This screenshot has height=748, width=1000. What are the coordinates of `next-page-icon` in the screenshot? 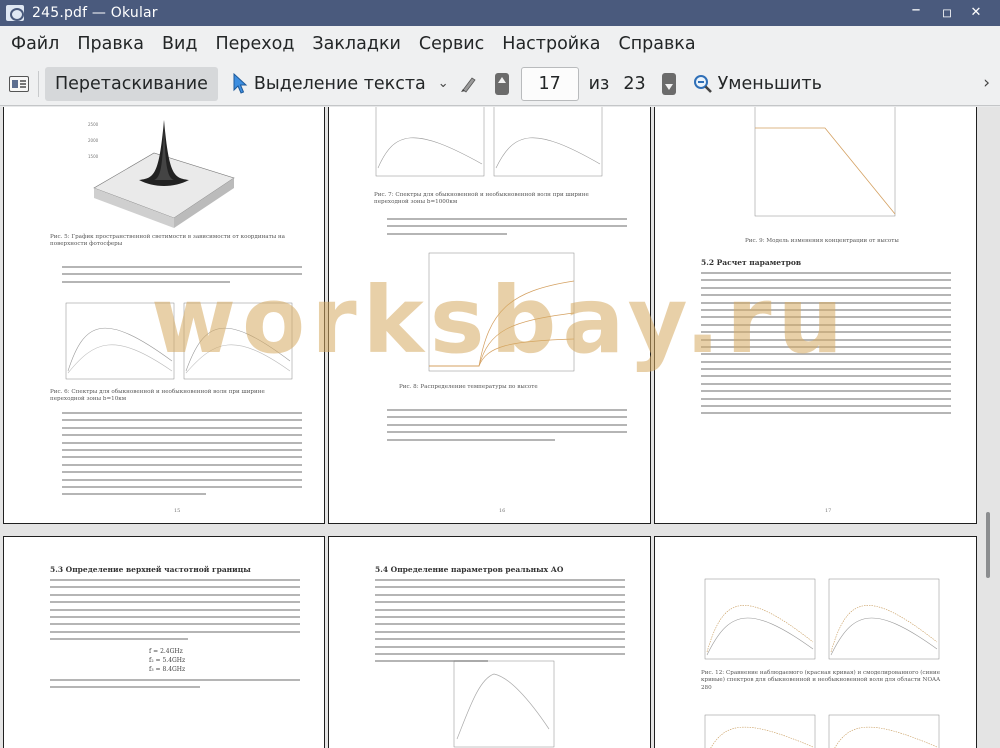 It's located at (668, 83).